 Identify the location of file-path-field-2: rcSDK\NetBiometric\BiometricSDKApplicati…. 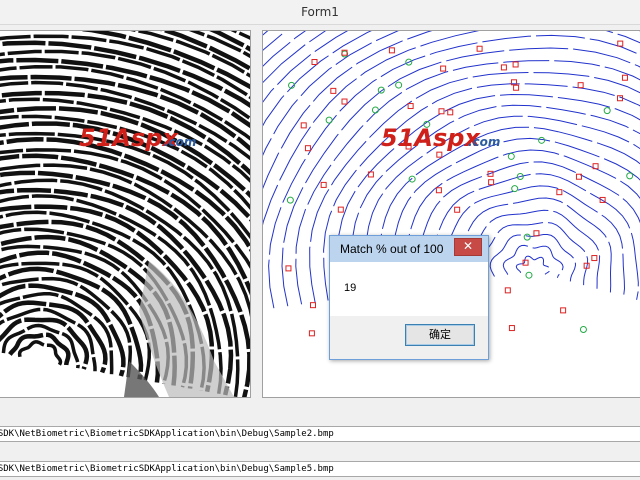
(320, 469).